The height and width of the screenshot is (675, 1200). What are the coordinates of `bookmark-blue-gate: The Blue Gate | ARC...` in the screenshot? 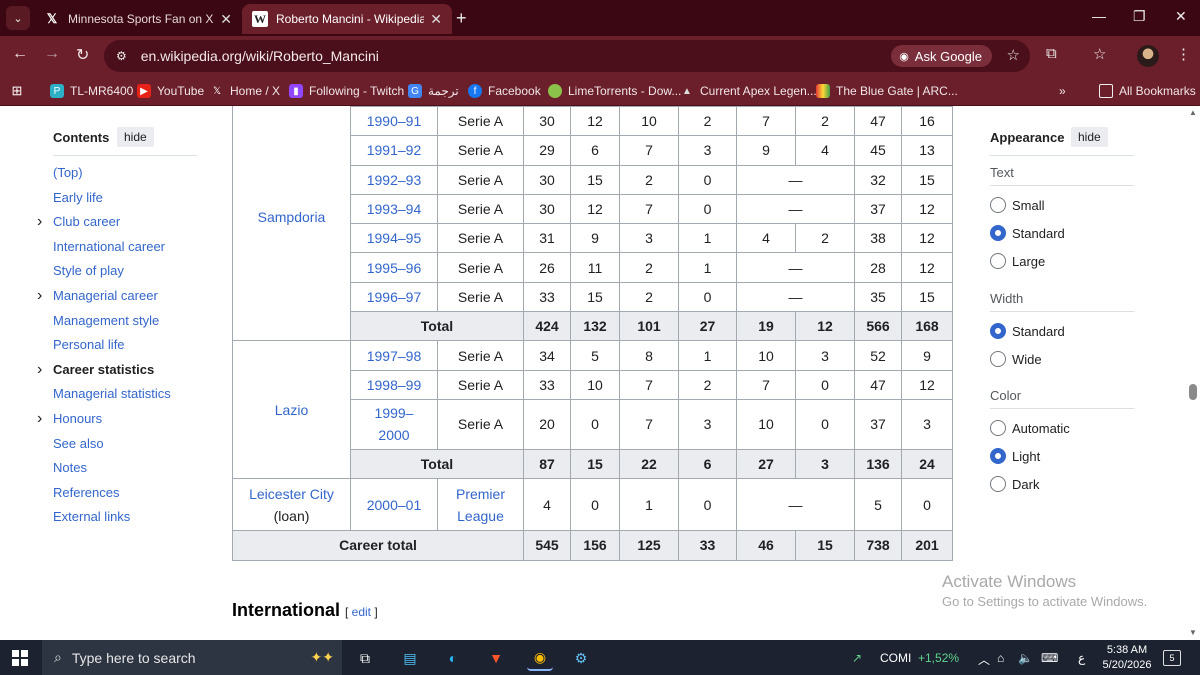 It's located at (887, 91).